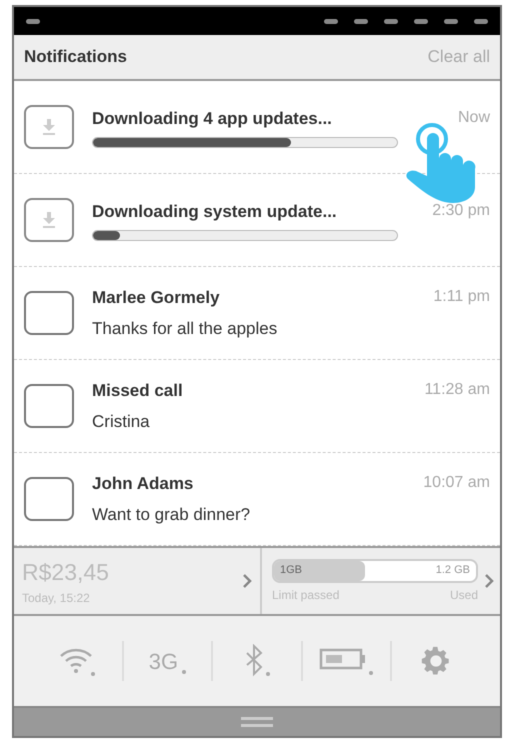  Describe the element at coordinates (172, 515) in the screenshot. I see `notification-body: Want to grab dinner?` at that location.